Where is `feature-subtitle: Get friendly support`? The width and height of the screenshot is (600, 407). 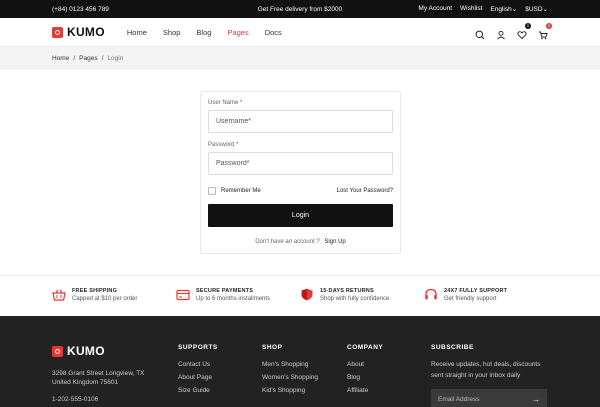 feature-subtitle: Get friendly support is located at coordinates (470, 298).